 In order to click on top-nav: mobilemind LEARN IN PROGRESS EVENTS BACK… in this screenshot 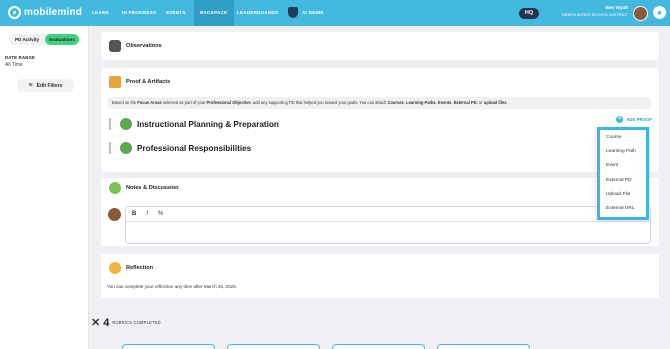, I will do `click(335, 13)`.